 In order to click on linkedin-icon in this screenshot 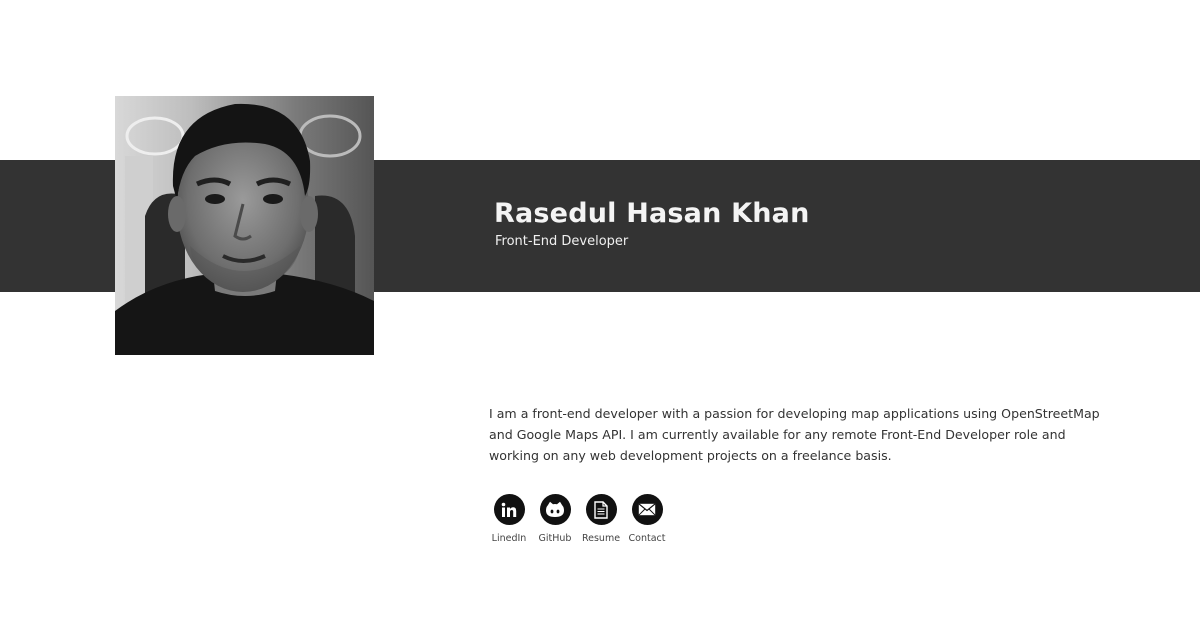, I will do `click(509, 509)`.